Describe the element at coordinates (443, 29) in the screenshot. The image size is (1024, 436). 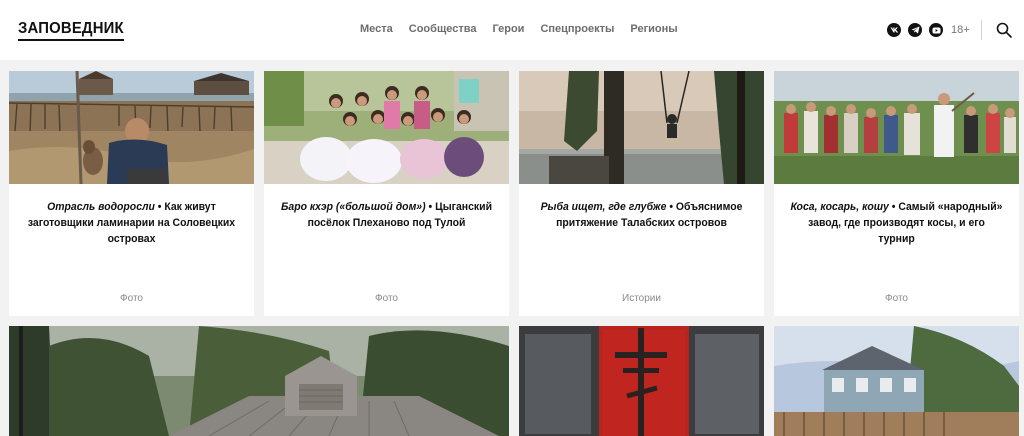
I see `nav-item-communities: Сообщества` at that location.